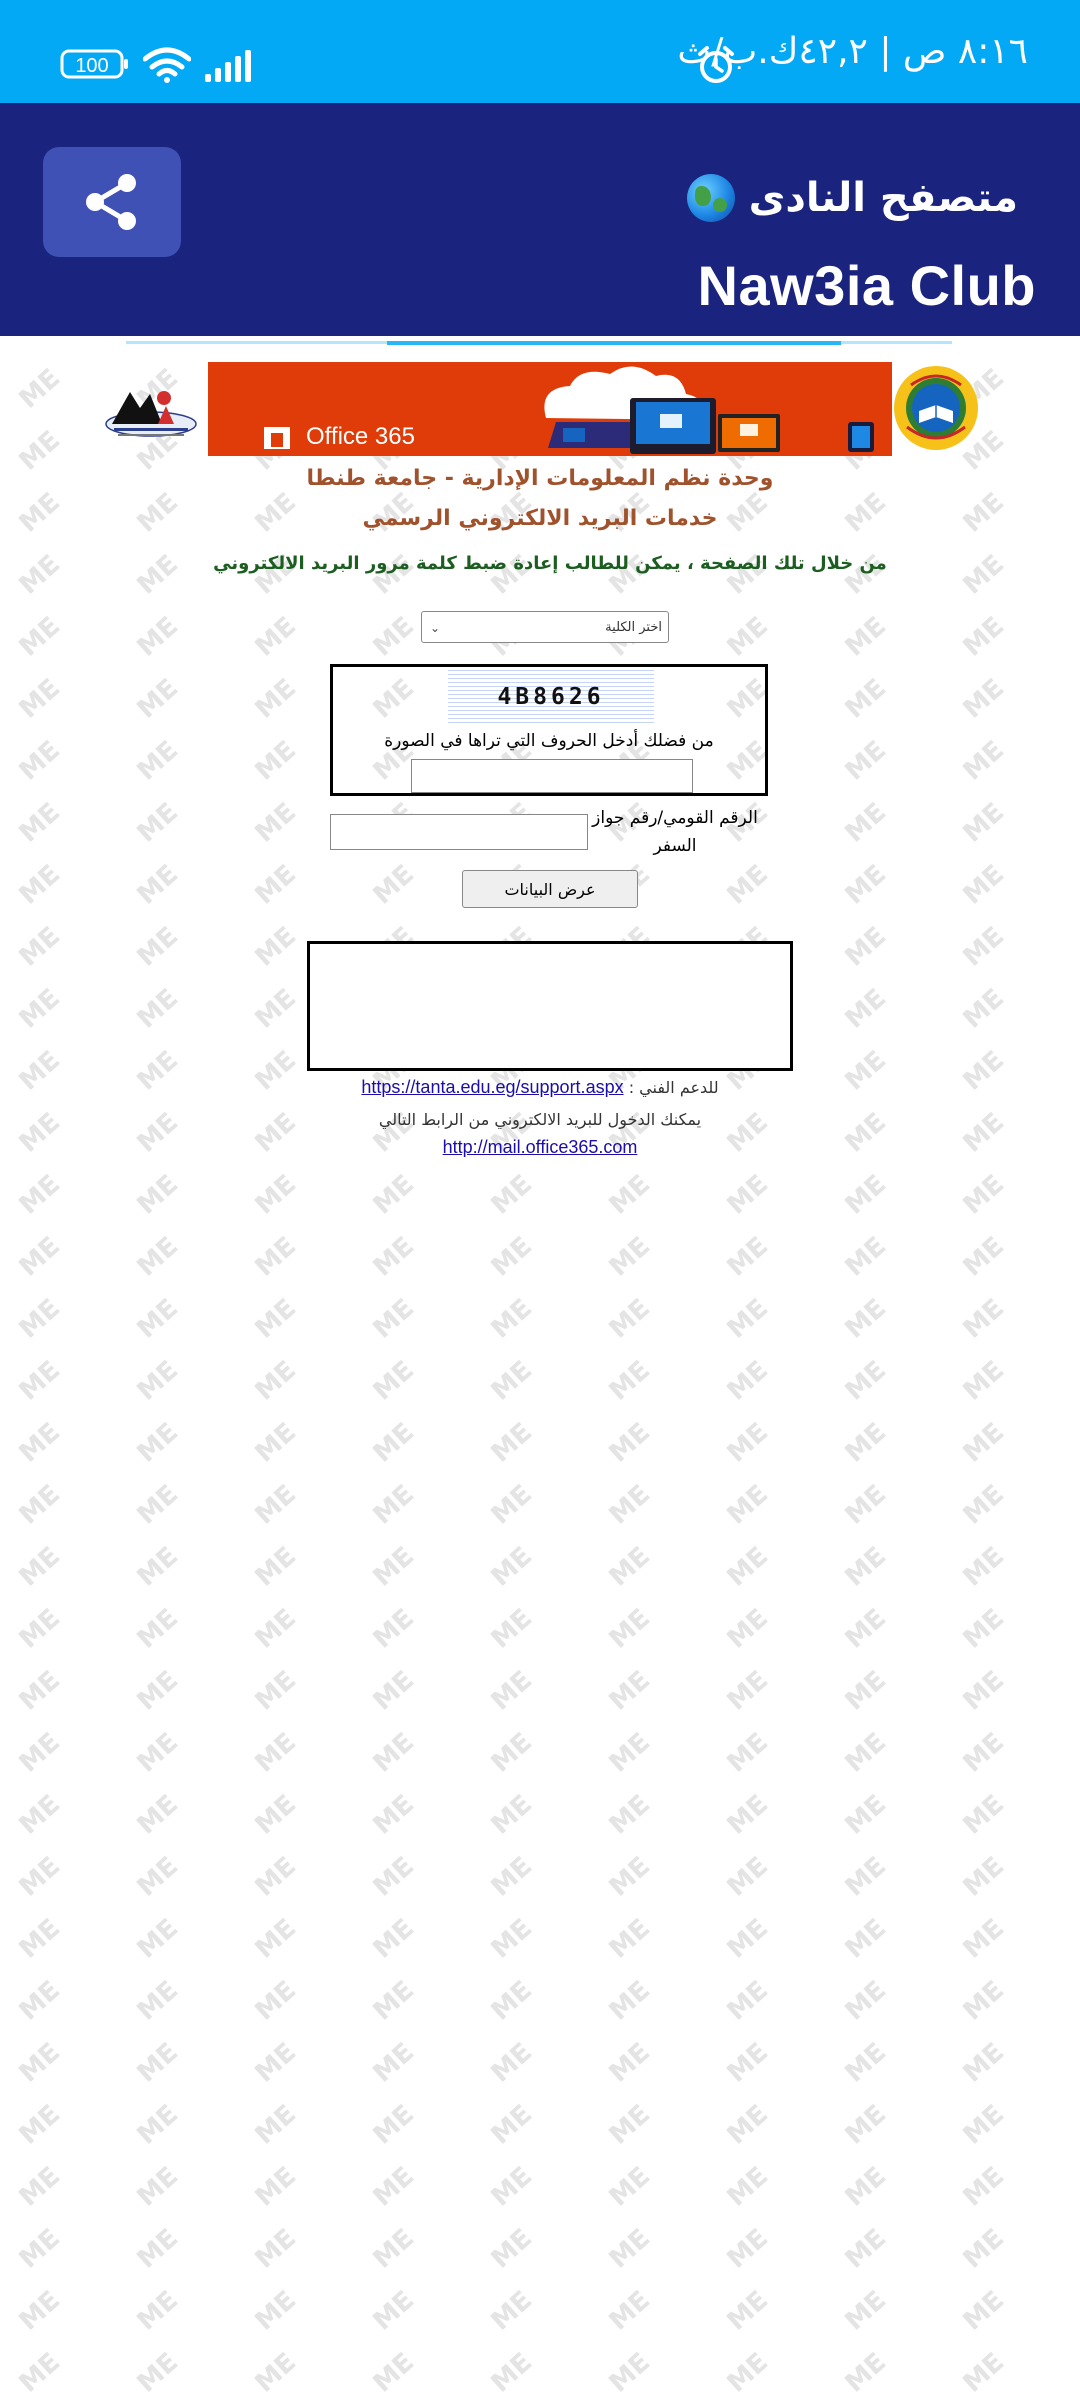 Image resolution: width=1080 pixels, height=2400 pixels. I want to click on national-id-input, so click(459, 832).